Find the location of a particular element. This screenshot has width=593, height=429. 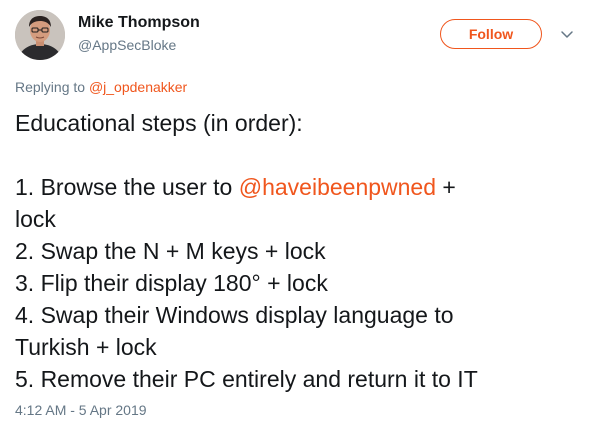

replying-to: Replying to @j_opdenakker is located at coordinates (101, 87).